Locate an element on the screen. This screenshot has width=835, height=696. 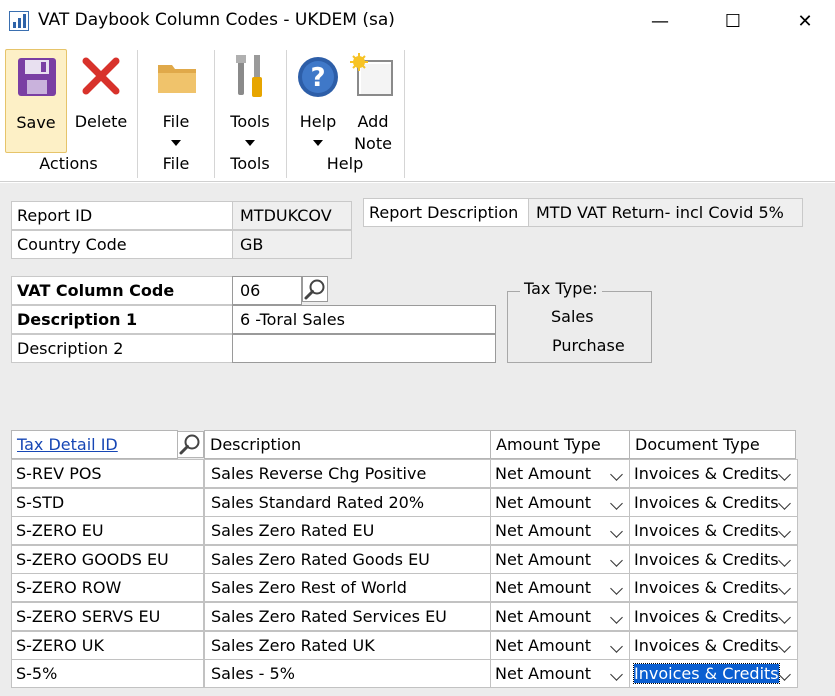
save-label: Save is located at coordinates (36, 122).